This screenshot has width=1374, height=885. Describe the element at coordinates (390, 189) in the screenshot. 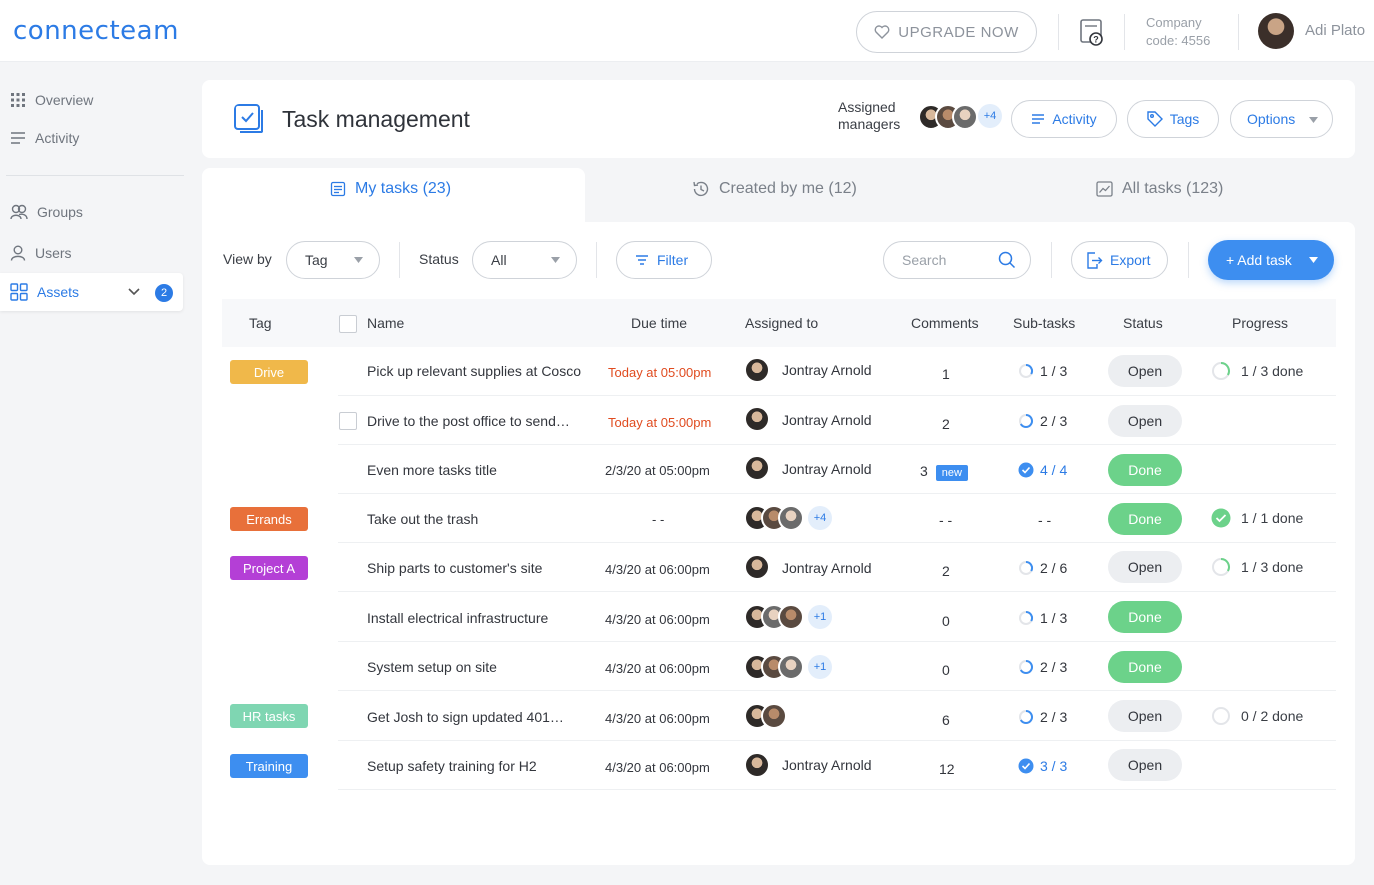

I see `tab-my-tasks: My tasks (23)` at that location.